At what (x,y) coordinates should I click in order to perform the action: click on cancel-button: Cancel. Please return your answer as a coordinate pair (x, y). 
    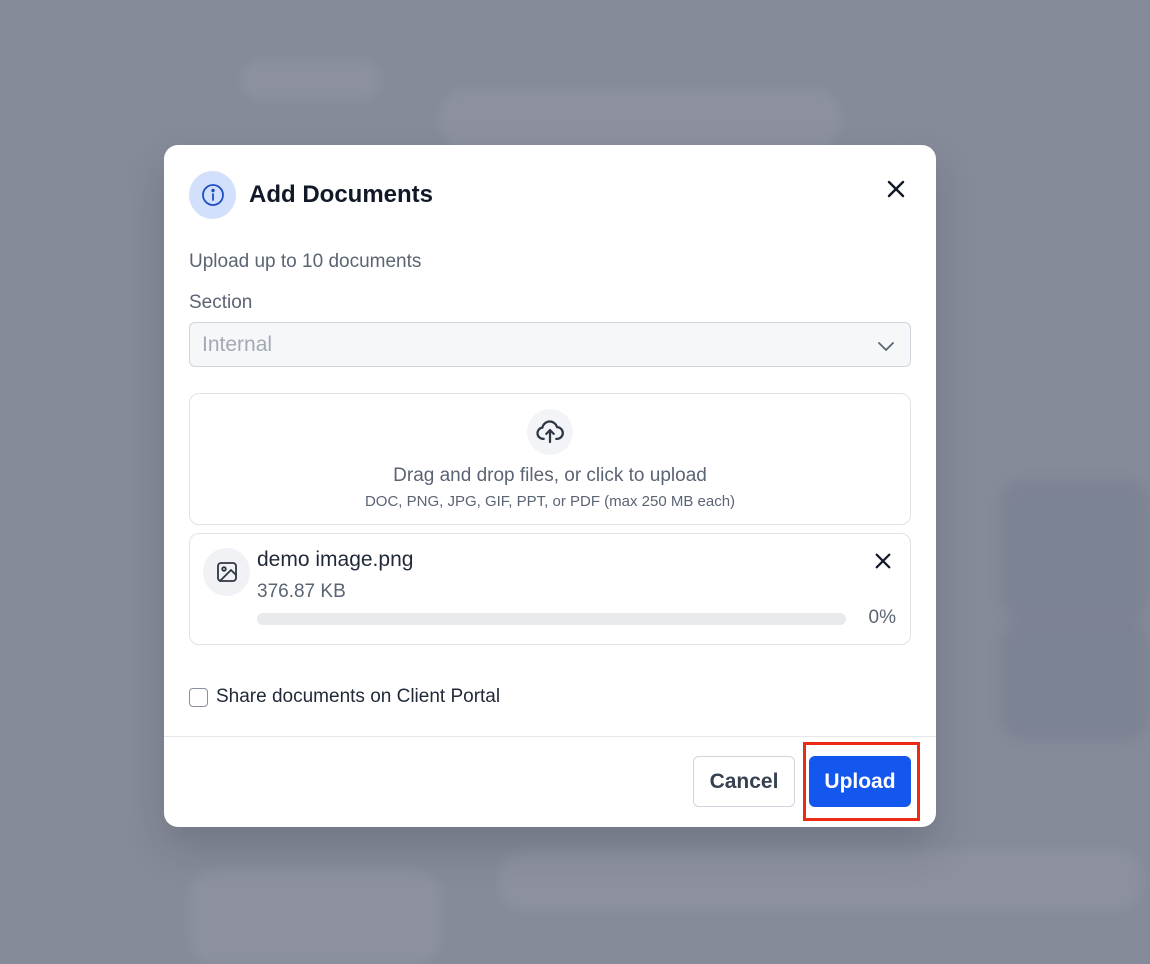
    Looking at the image, I should click on (744, 781).